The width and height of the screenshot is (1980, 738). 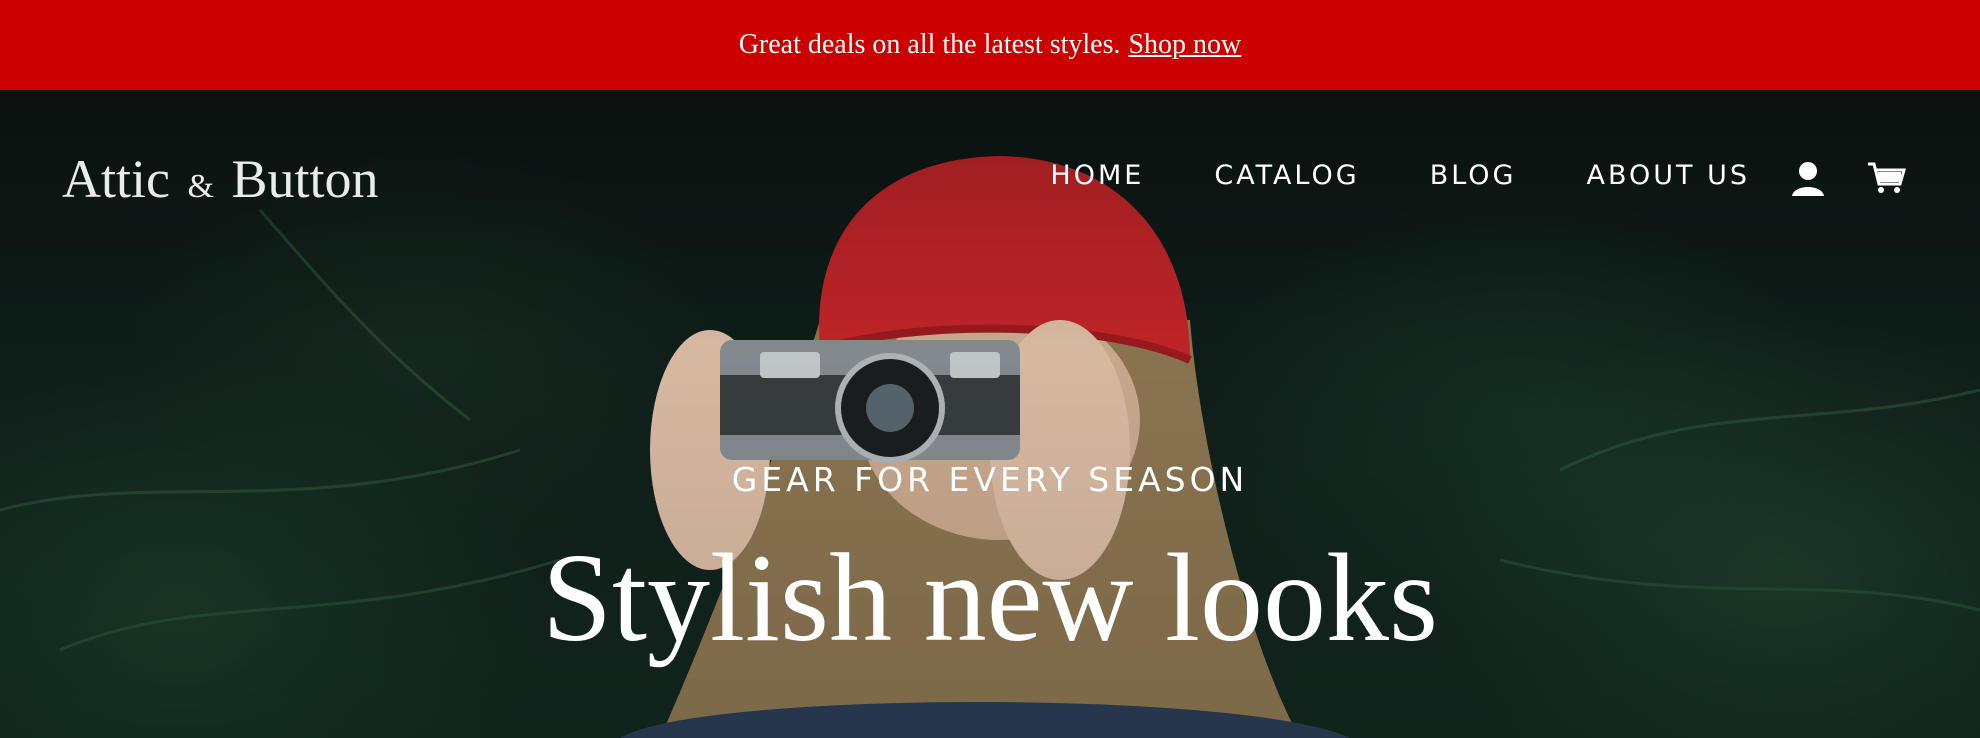 I want to click on hero-headline: Stylish new looks, so click(x=990, y=598).